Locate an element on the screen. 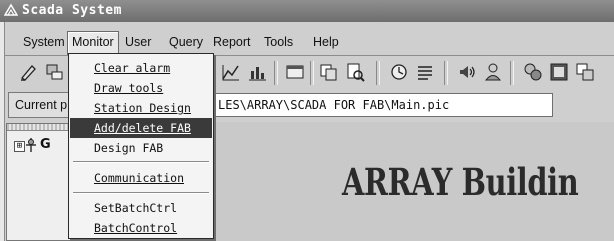 This screenshot has width=614, height=241. app-icon is located at coordinates (11, 9).